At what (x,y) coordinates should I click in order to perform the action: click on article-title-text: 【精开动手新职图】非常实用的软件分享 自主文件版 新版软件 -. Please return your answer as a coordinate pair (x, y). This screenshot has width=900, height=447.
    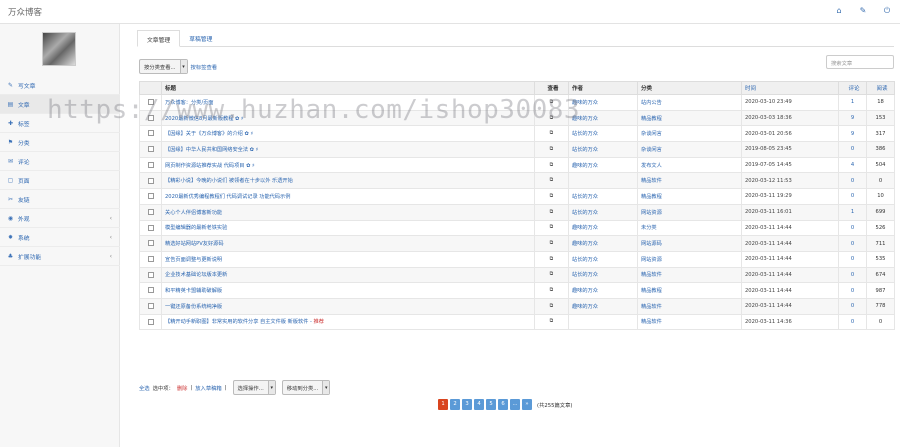
    Looking at the image, I should click on (239, 322).